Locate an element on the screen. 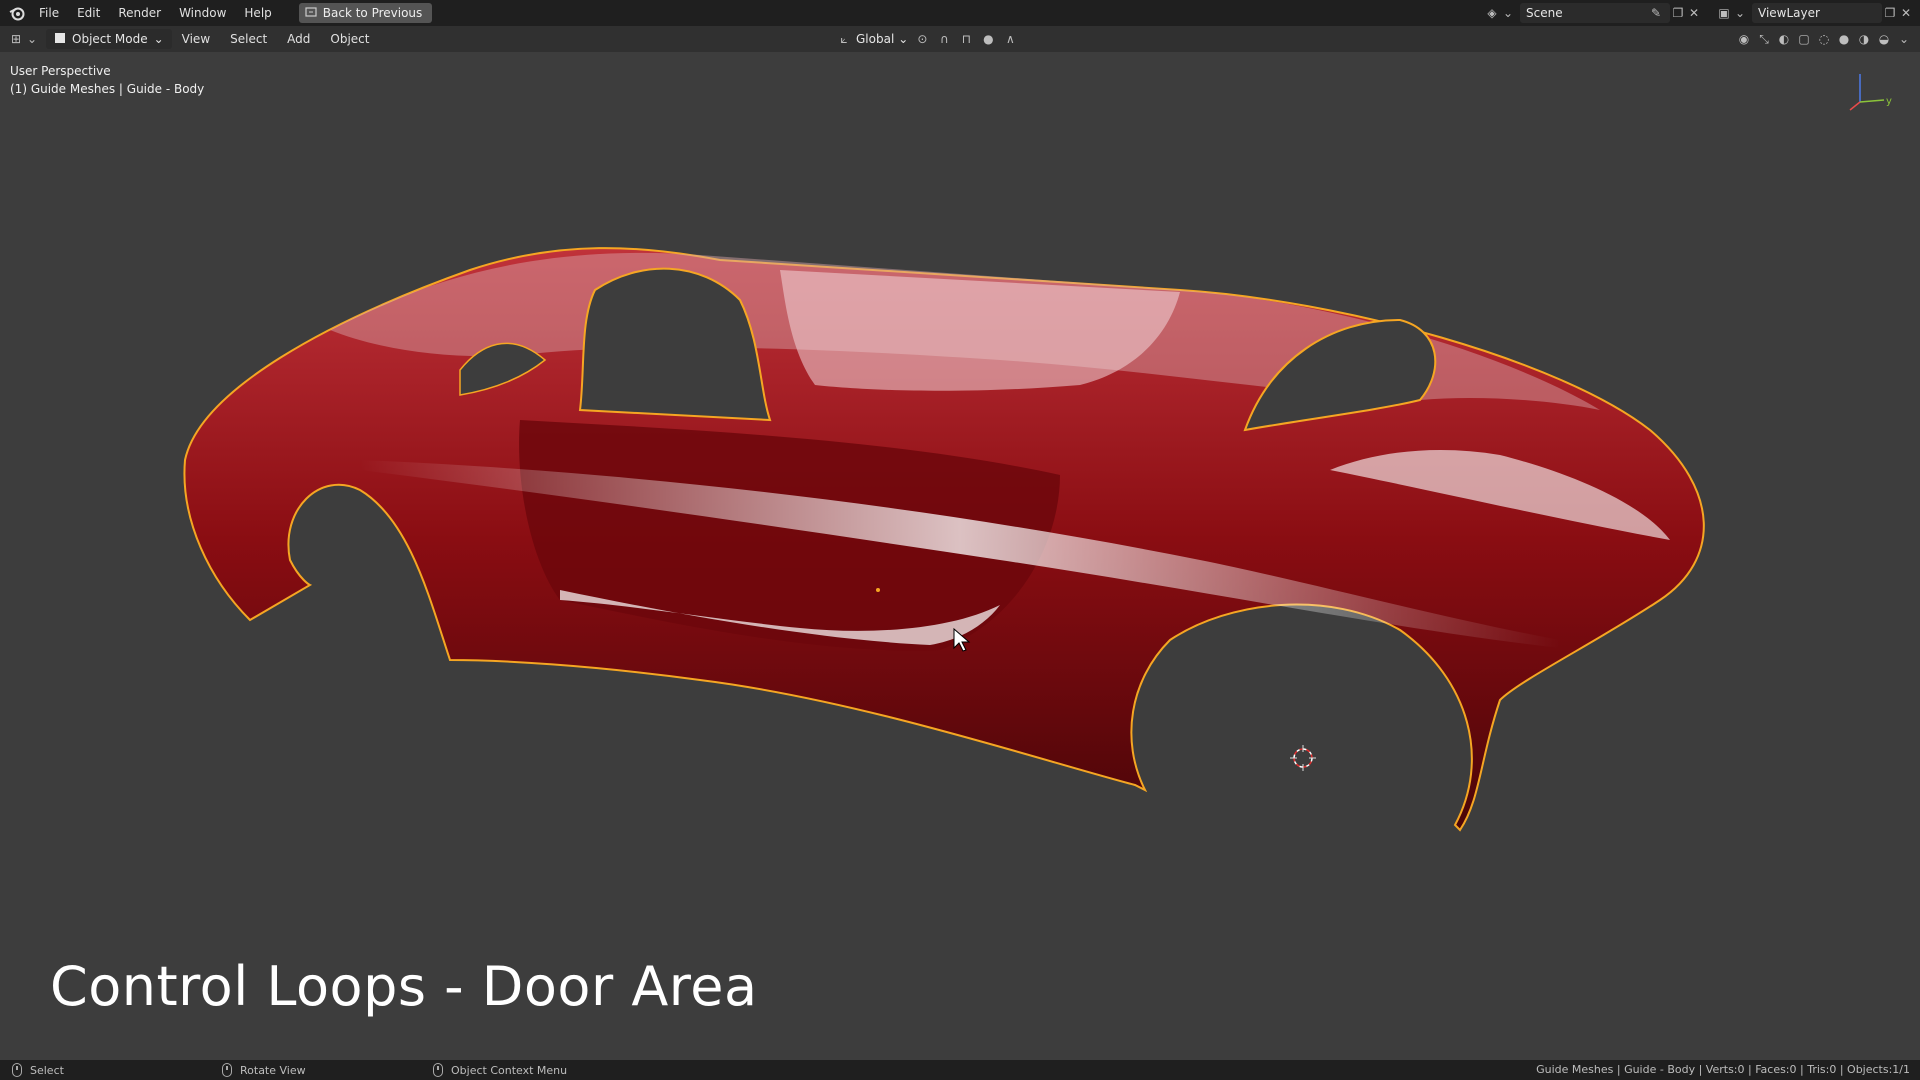  status-context-label: Object Context Menu is located at coordinates (509, 1070).